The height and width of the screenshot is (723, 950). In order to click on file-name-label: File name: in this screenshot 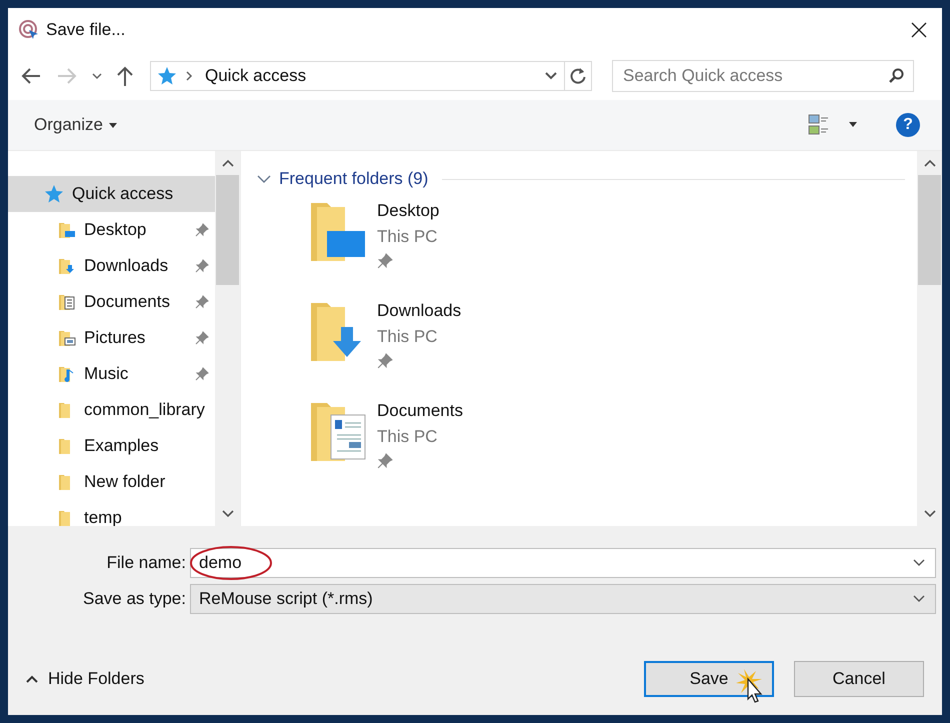, I will do `click(146, 563)`.